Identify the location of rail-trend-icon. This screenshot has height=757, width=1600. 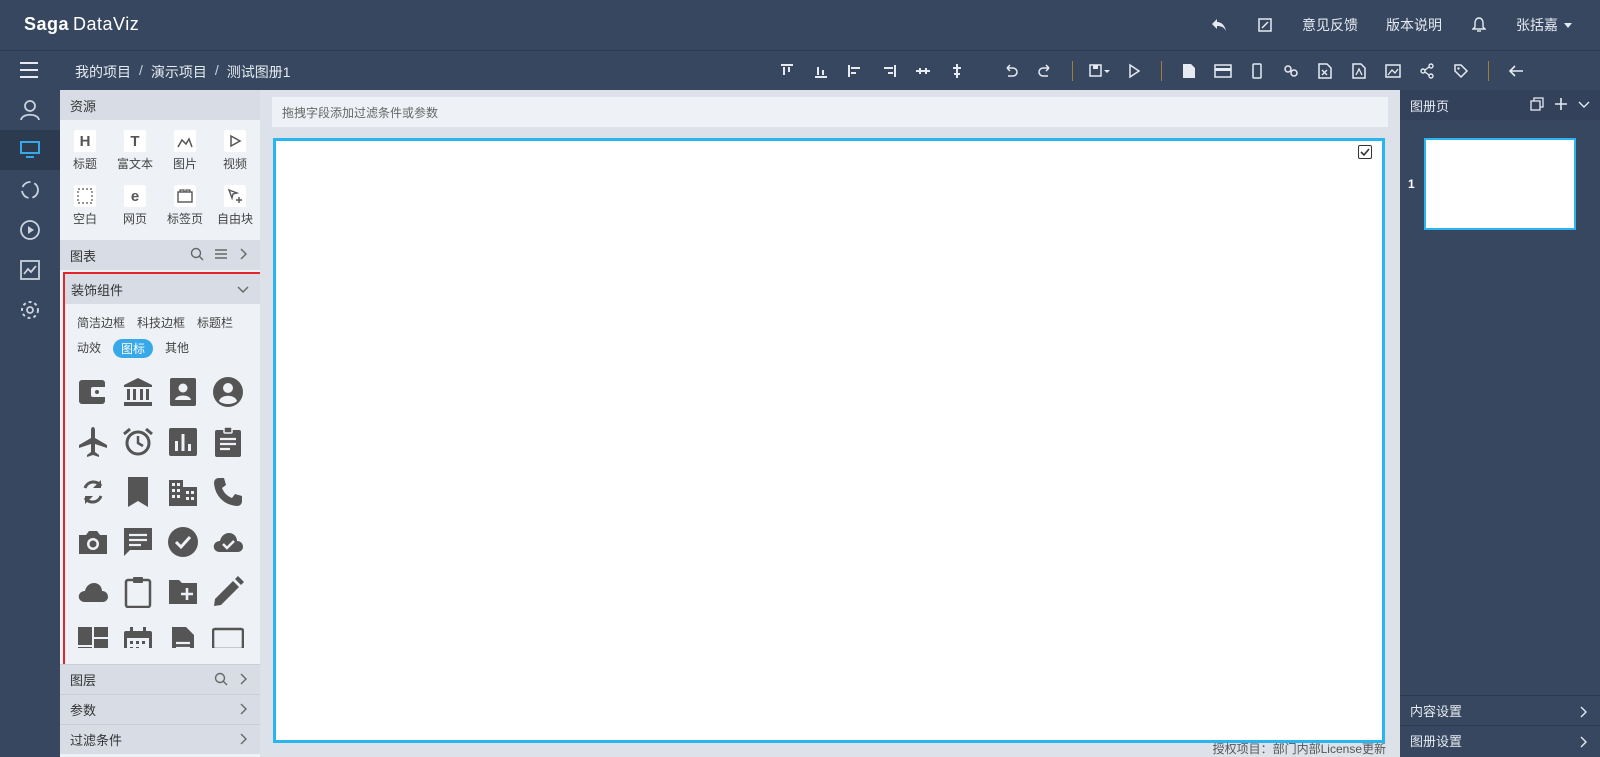
(30, 270).